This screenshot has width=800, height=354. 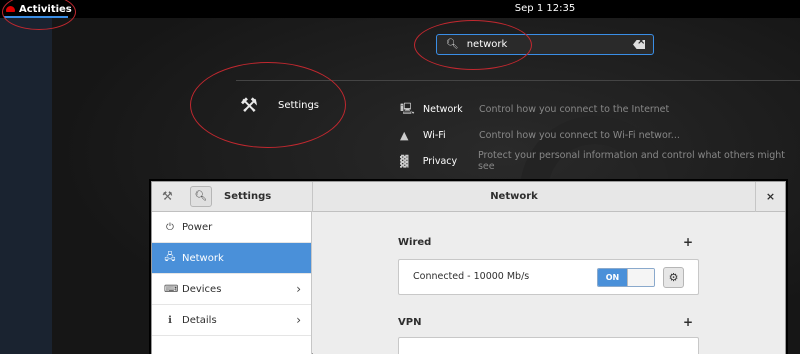 What do you see at coordinates (640, 277) in the screenshot?
I see `toggle-knob` at bounding box center [640, 277].